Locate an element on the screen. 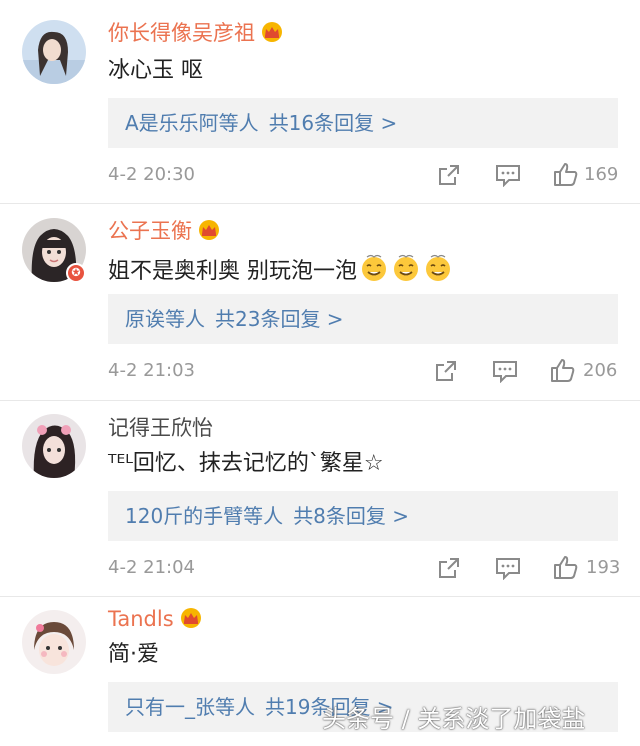  reply-users: 只有一_张等人 is located at coordinates (190, 707).